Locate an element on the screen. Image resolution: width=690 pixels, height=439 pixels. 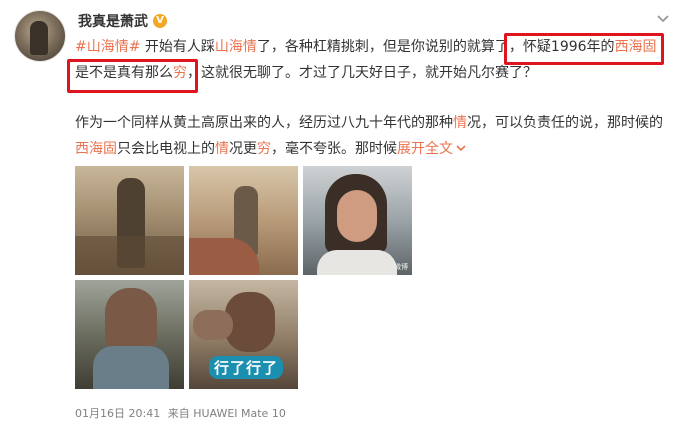
hashtag-link: #山海情# is located at coordinates (107, 47).